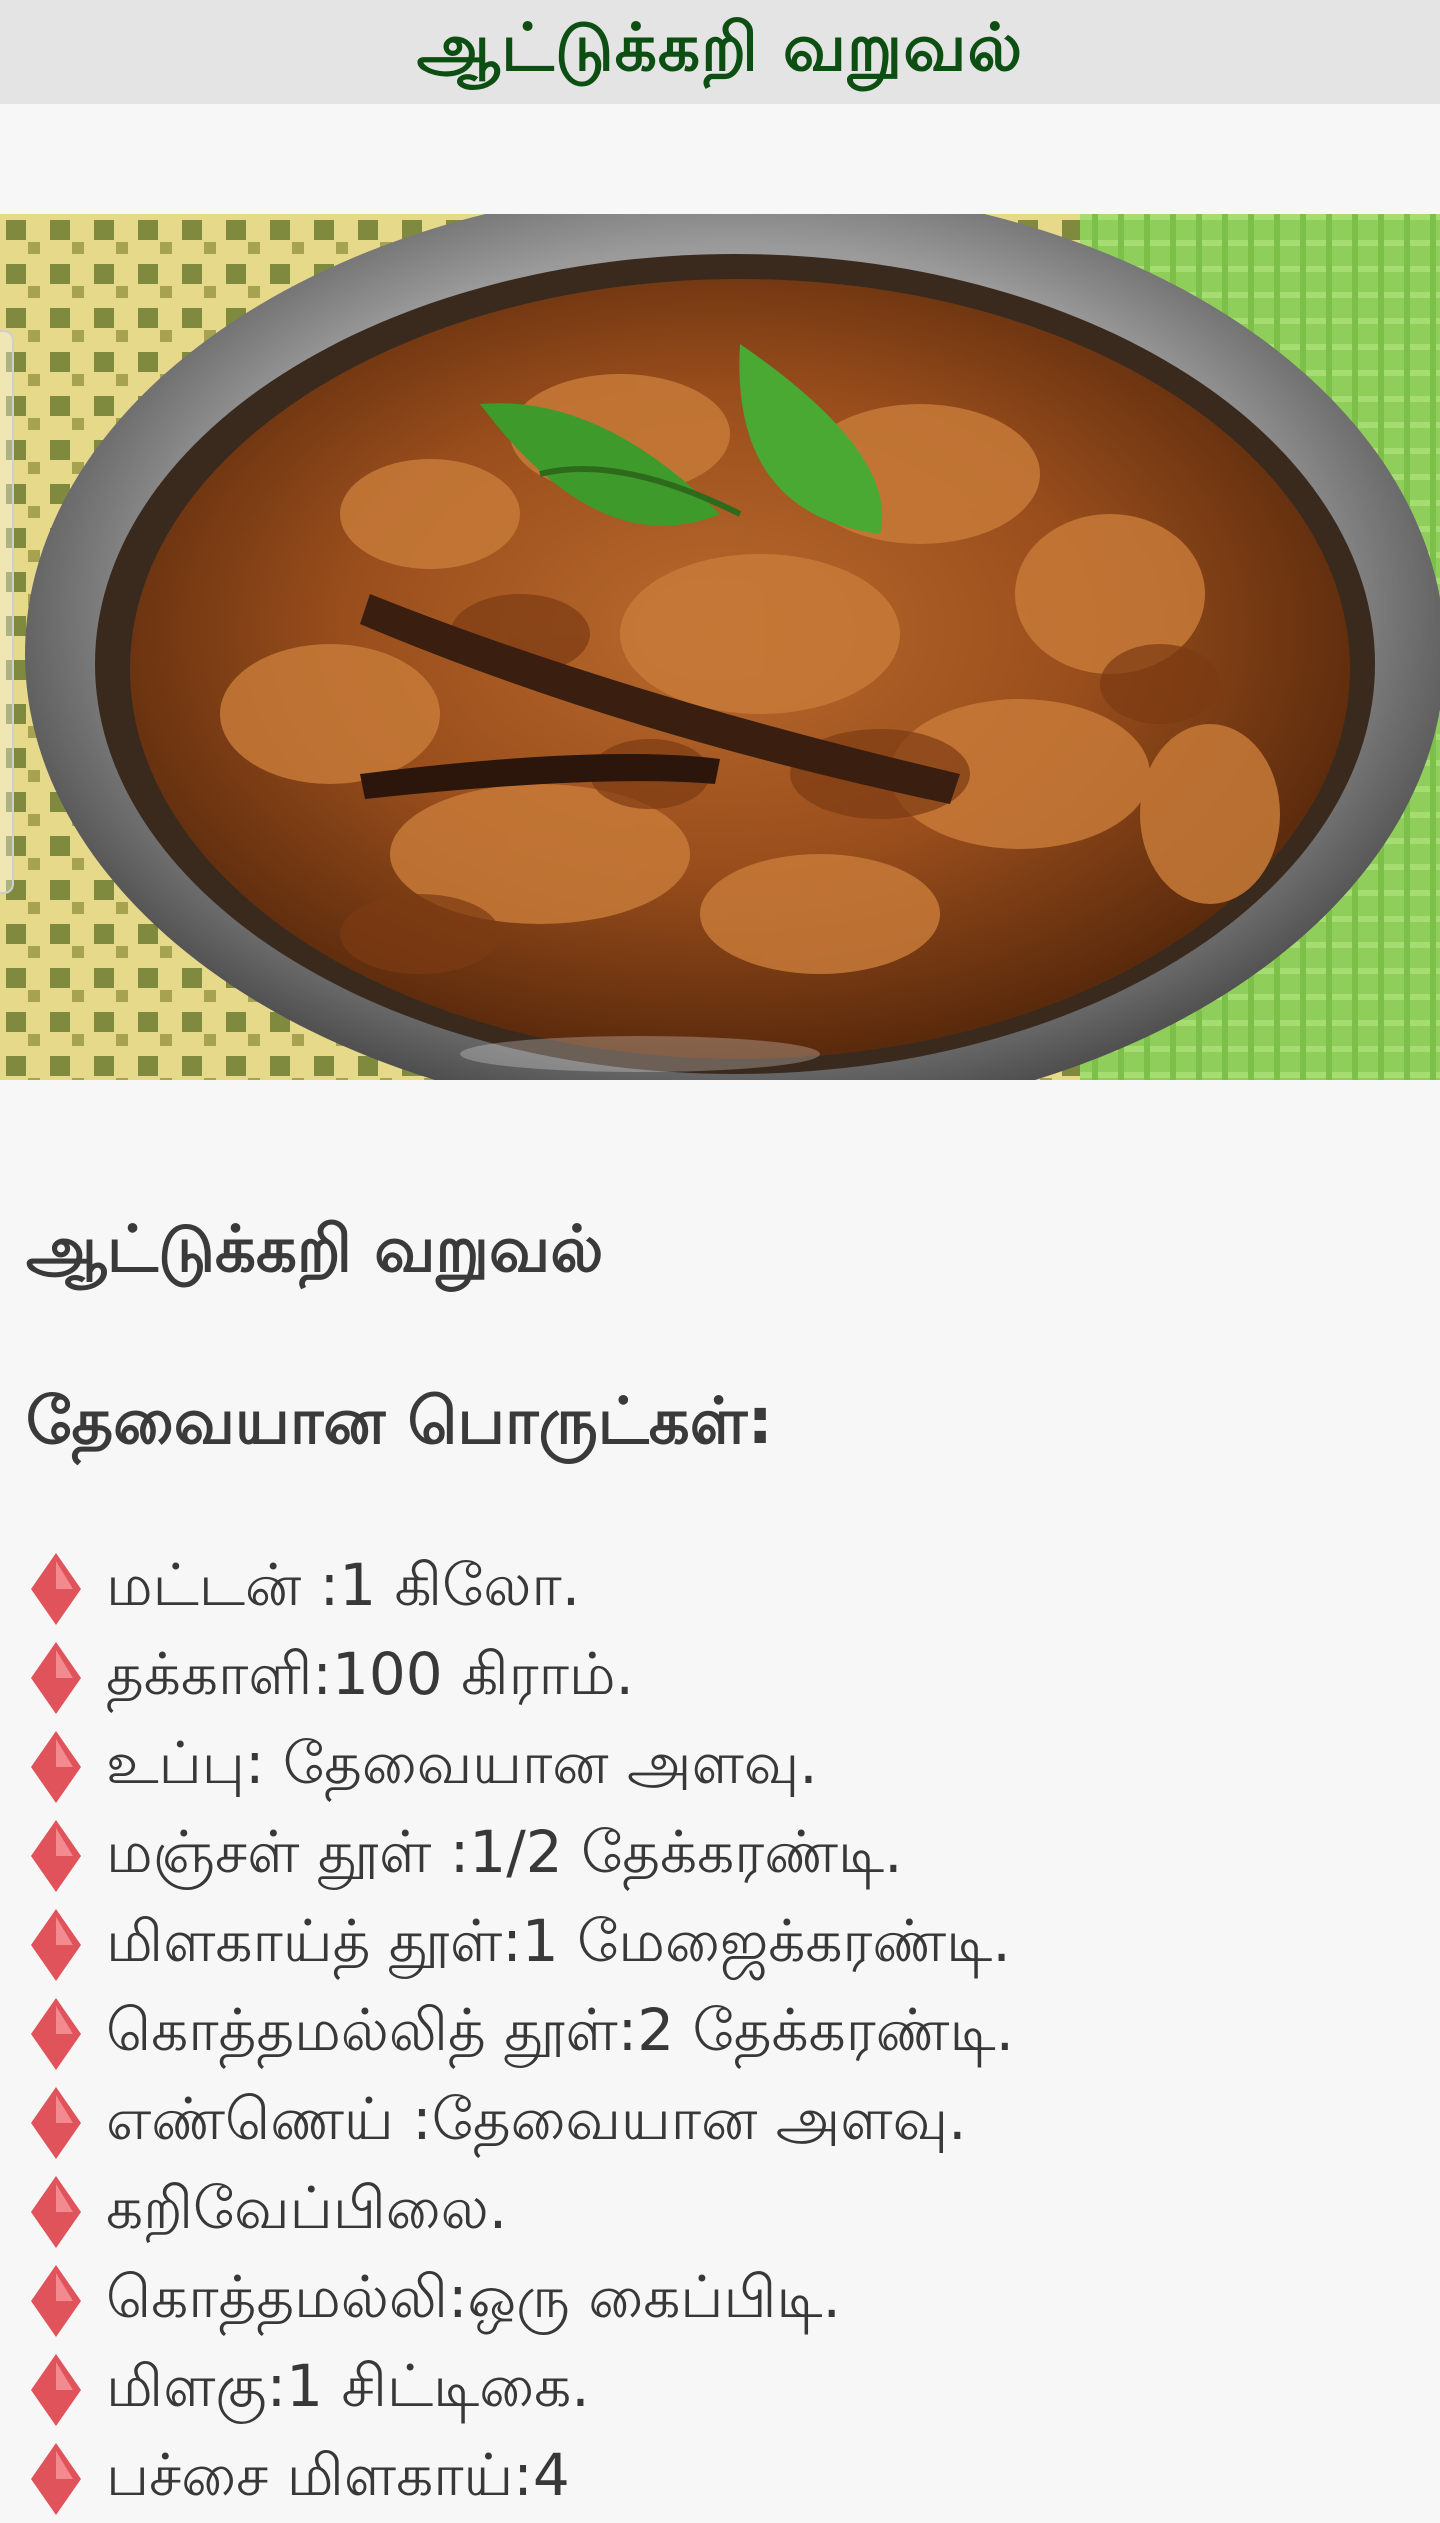 The image size is (1440, 2523). Describe the element at coordinates (721, 2478) in the screenshot. I see `list-item: பச்சை மிளகாய்:4` at that location.